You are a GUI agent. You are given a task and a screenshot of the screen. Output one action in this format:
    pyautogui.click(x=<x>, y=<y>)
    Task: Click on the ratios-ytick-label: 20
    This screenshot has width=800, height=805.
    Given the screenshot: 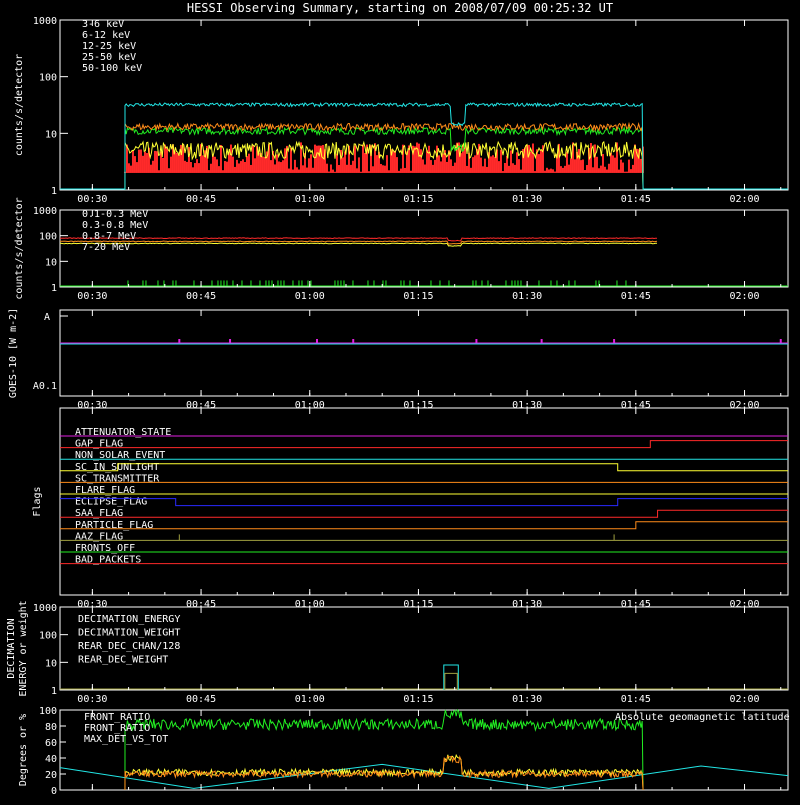 What is the action you would take?
    pyautogui.click(x=51, y=775)
    